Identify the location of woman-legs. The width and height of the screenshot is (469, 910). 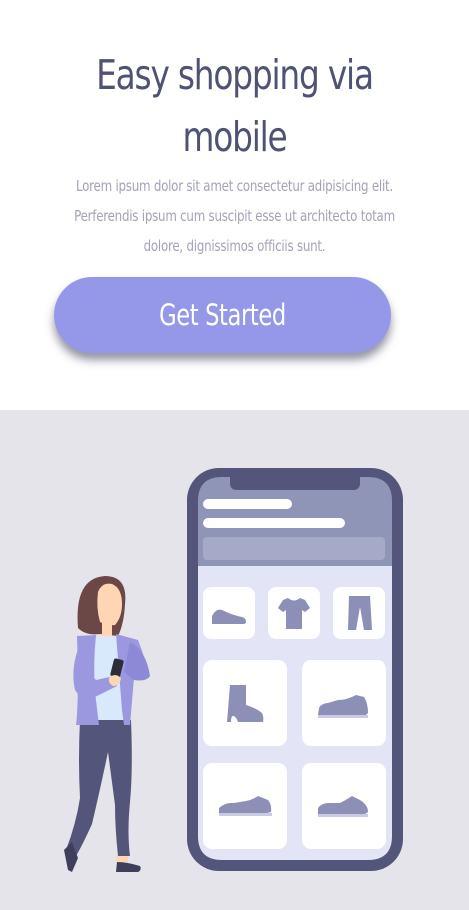
(99, 788).